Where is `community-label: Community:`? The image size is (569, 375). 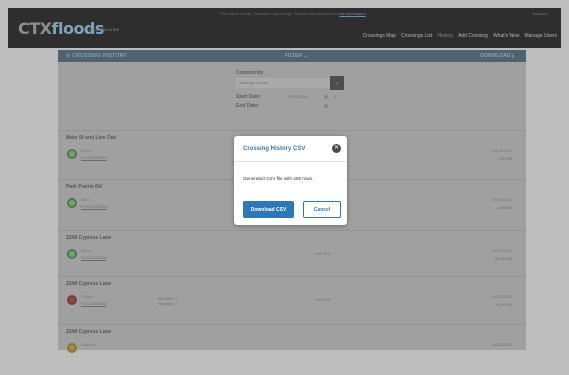 community-label: Community: is located at coordinates (251, 73).